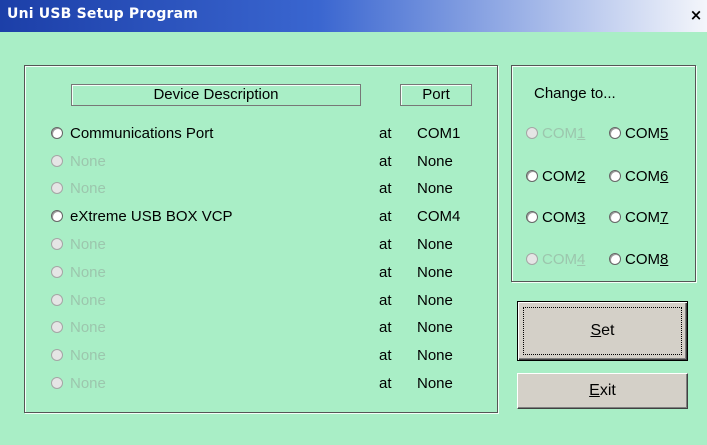 This screenshot has width=707, height=445. I want to click on set-button: Set, so click(602, 331).